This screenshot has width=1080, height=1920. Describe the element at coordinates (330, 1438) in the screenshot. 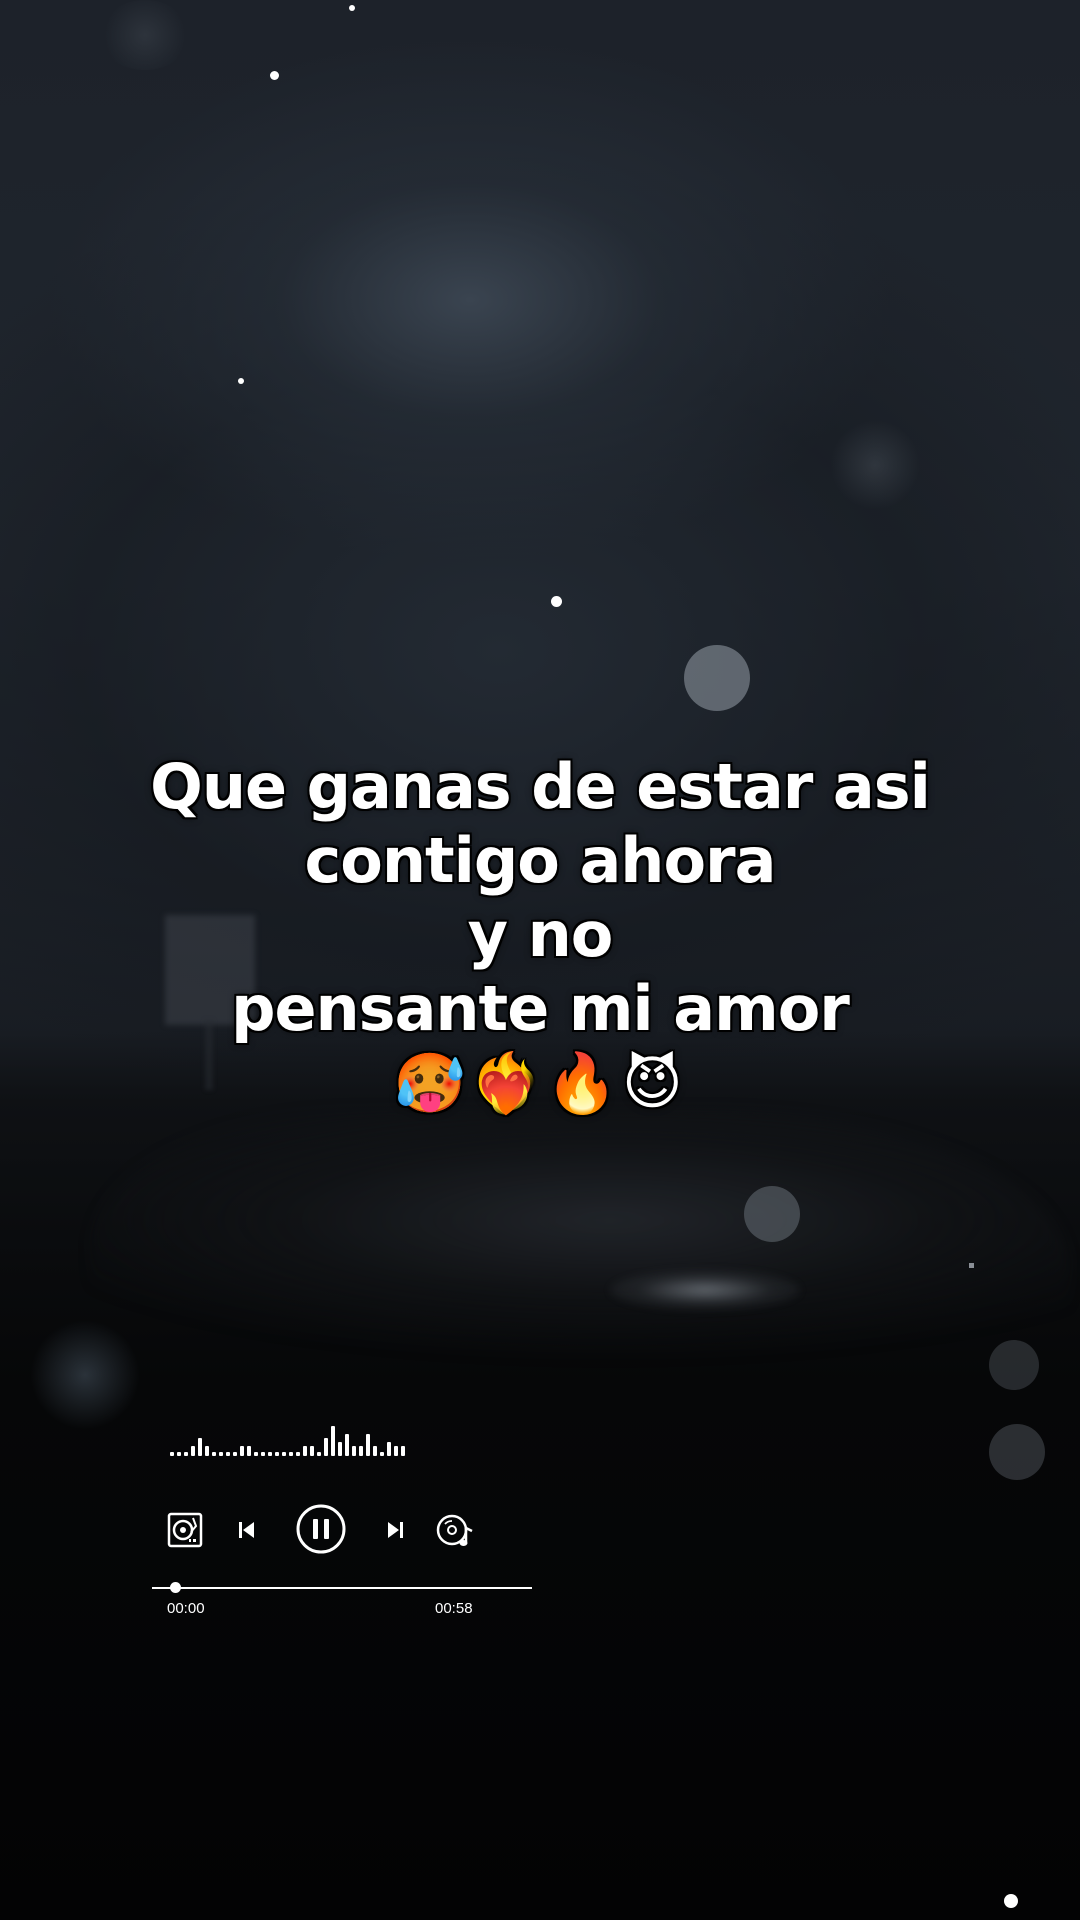

I see `audio-waveform` at that location.